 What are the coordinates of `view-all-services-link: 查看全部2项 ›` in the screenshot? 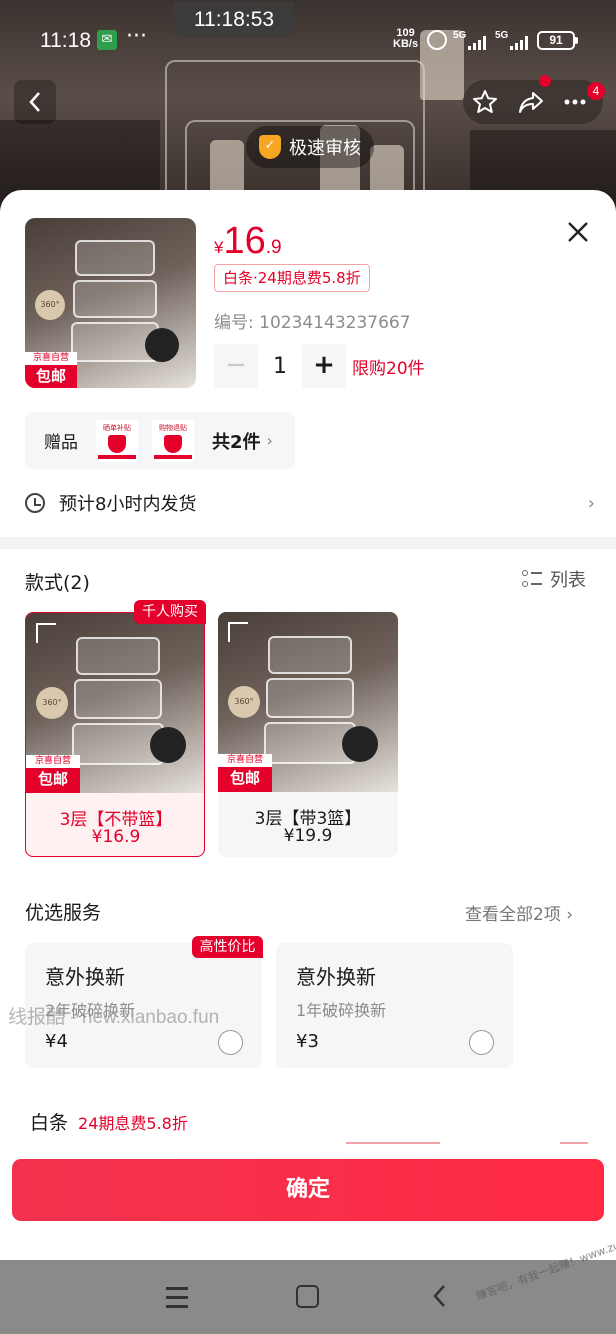 It's located at (519, 912).